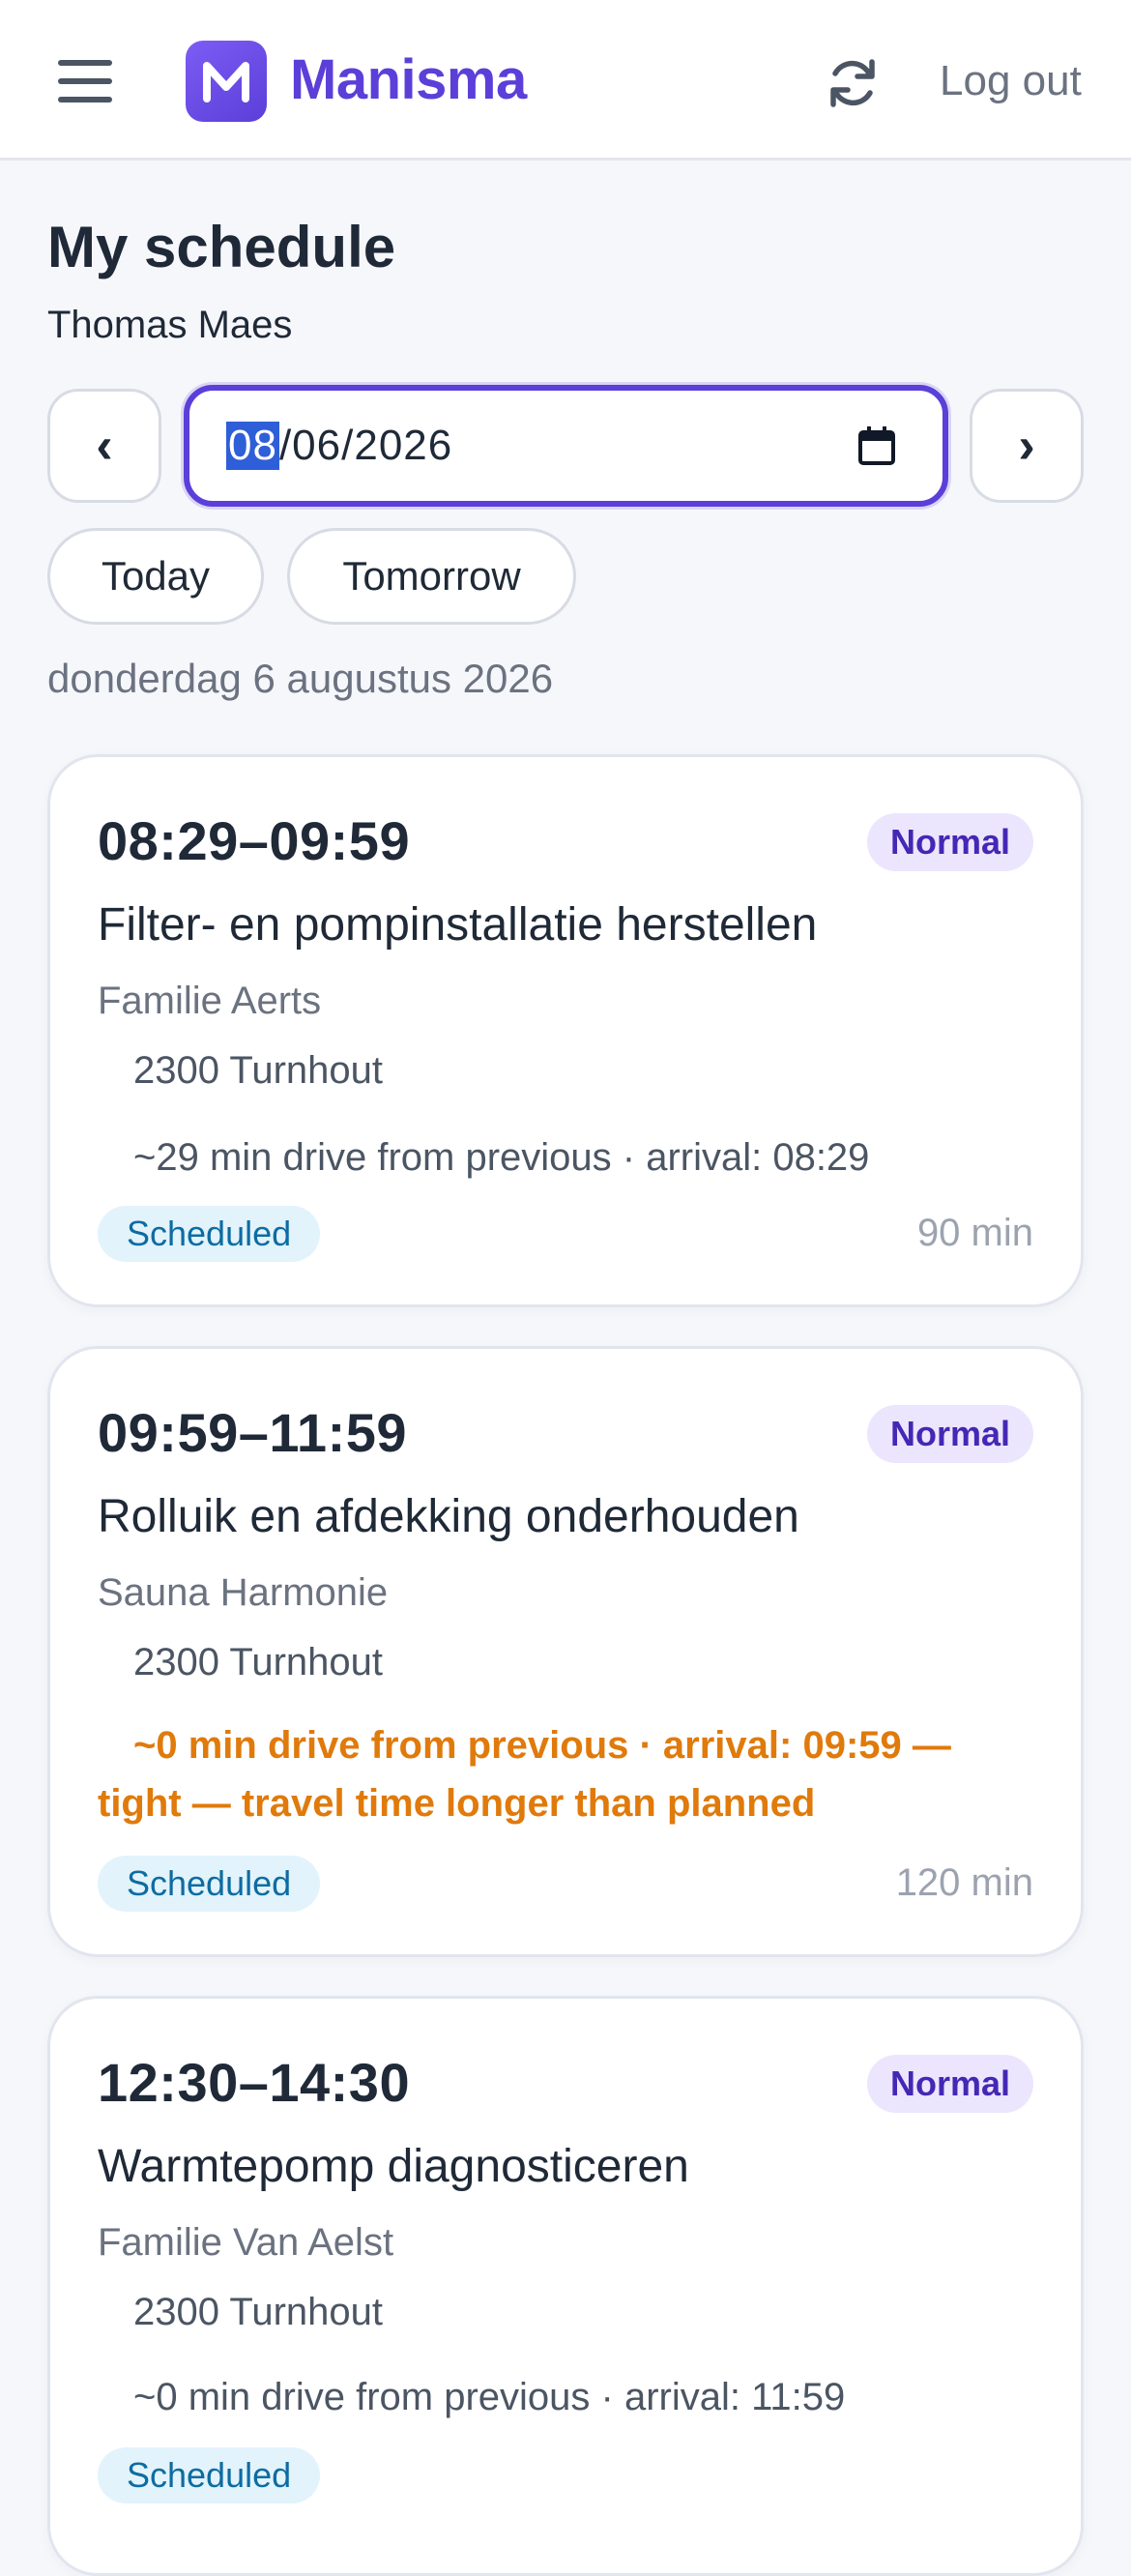  I want to click on page-title: My schedule, so click(221, 247).